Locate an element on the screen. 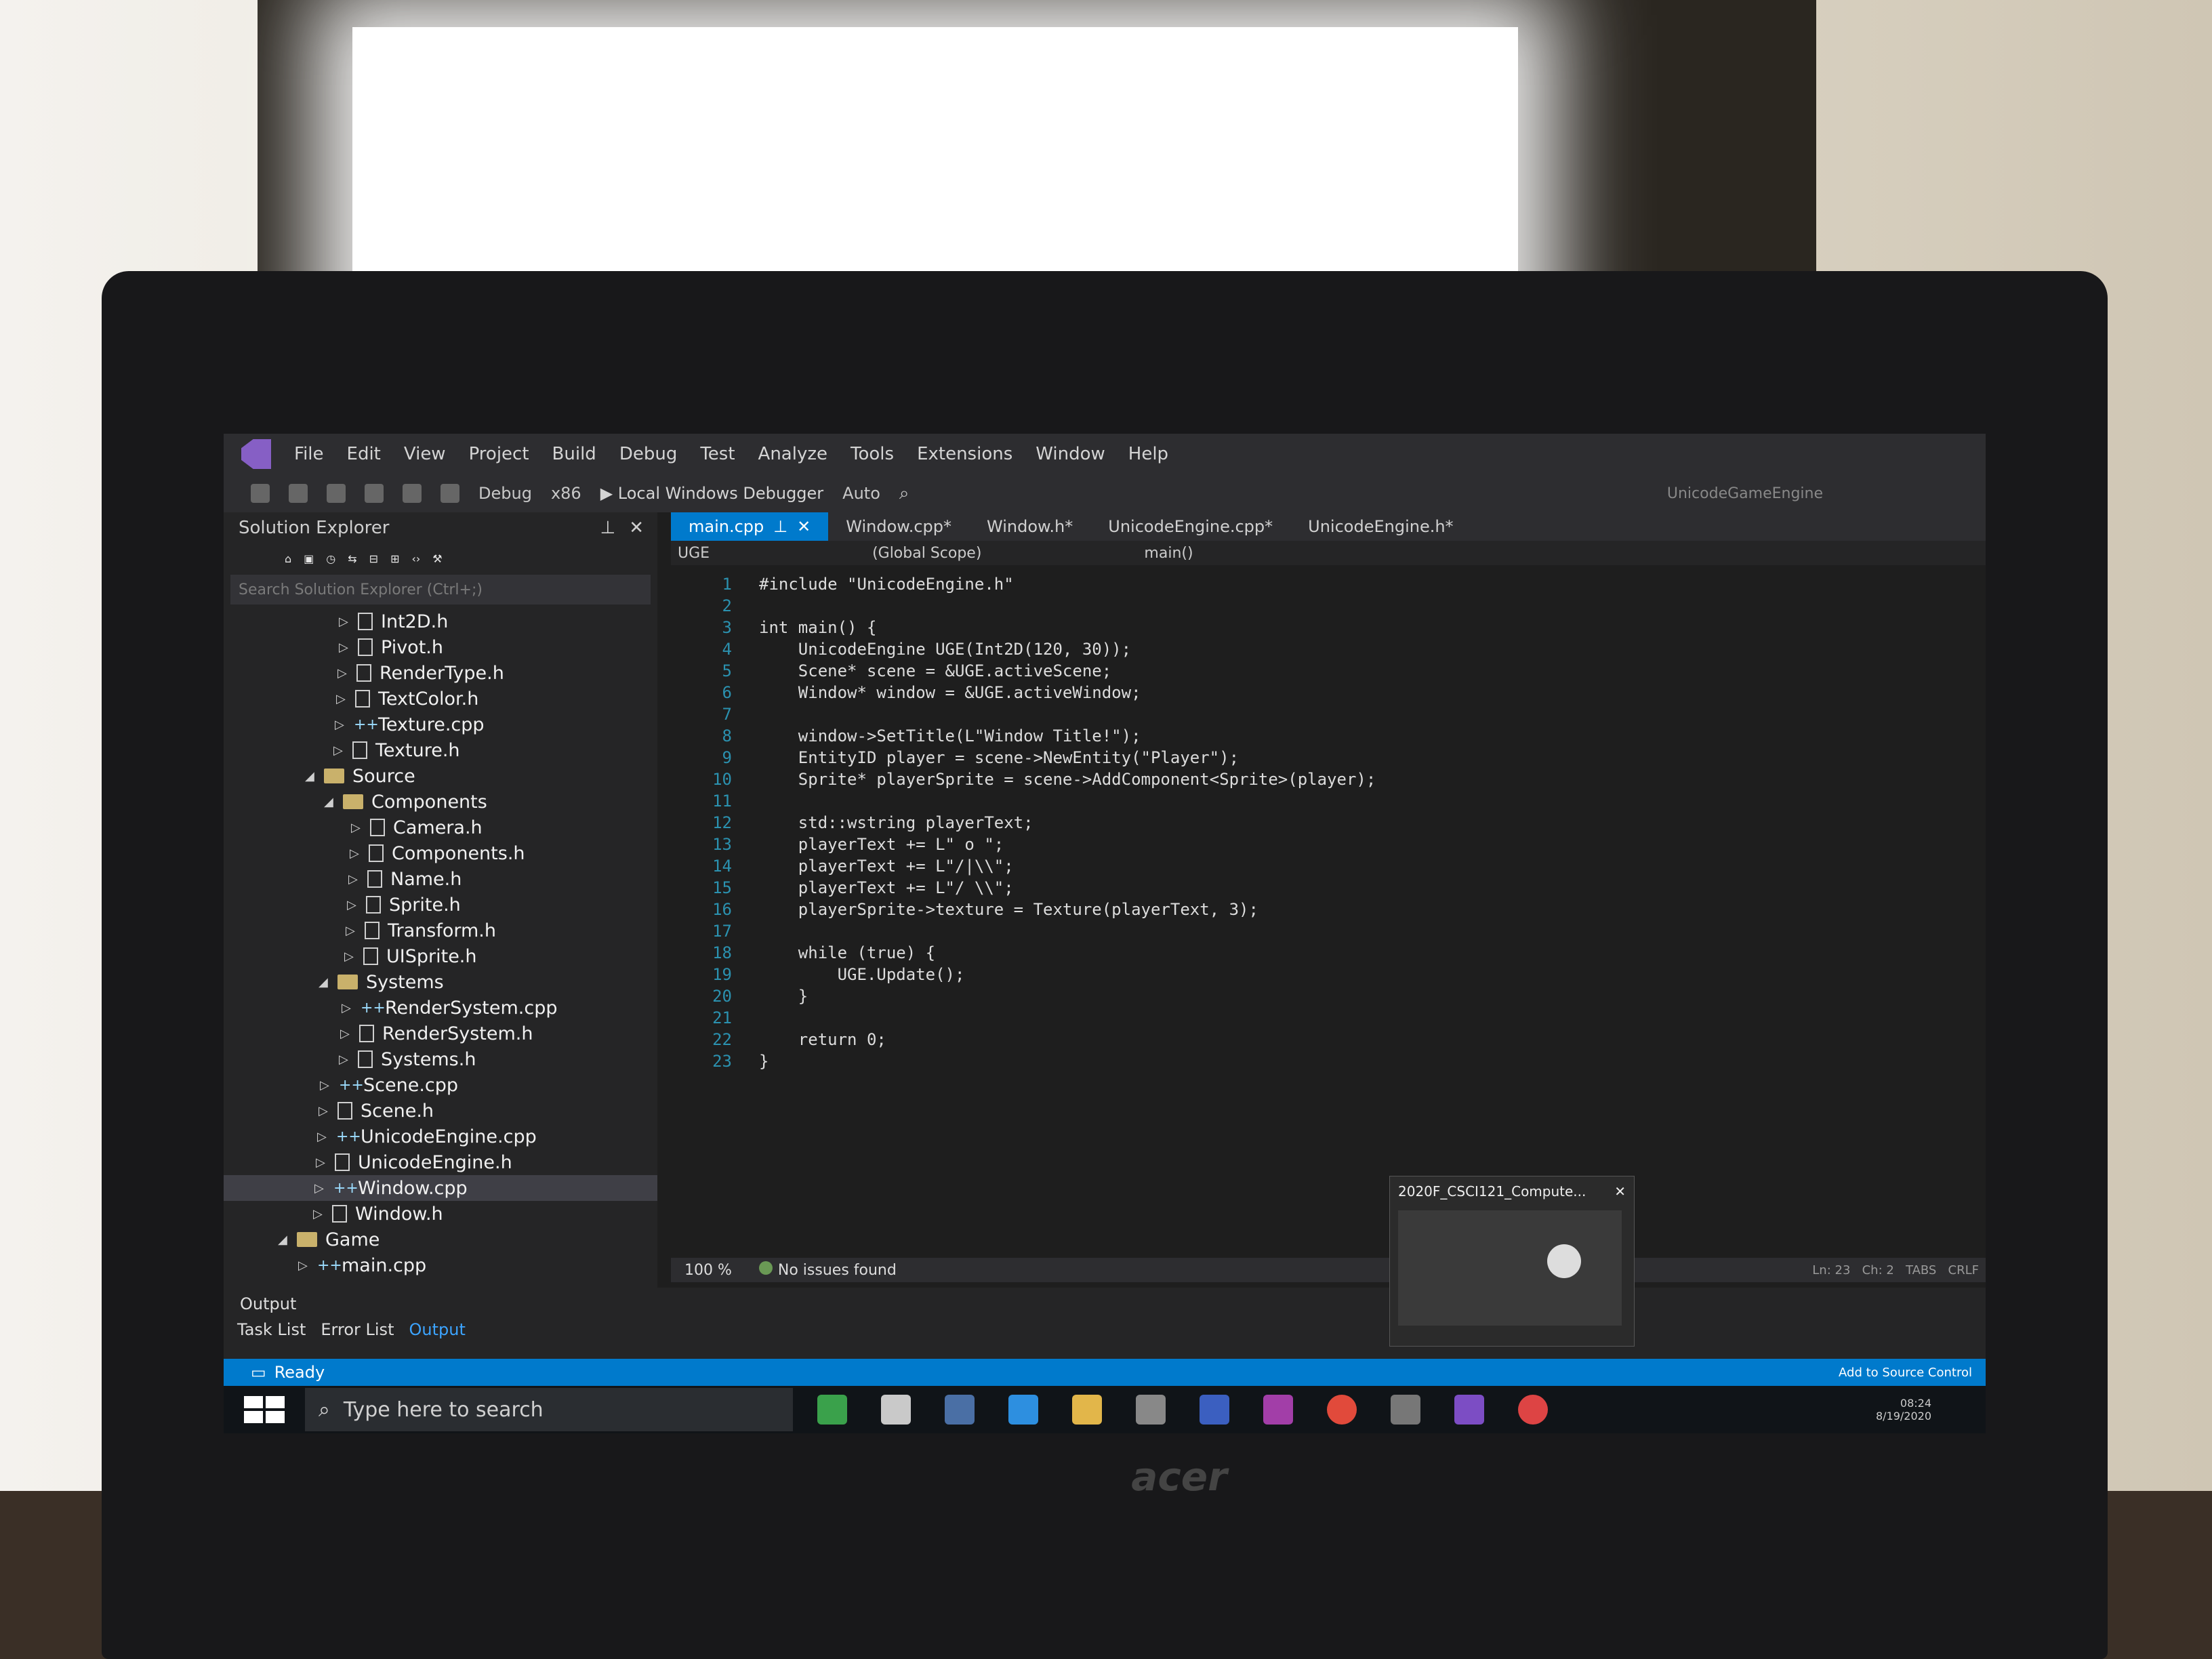  line-ending-indicator: CRLF is located at coordinates (1963, 1270).